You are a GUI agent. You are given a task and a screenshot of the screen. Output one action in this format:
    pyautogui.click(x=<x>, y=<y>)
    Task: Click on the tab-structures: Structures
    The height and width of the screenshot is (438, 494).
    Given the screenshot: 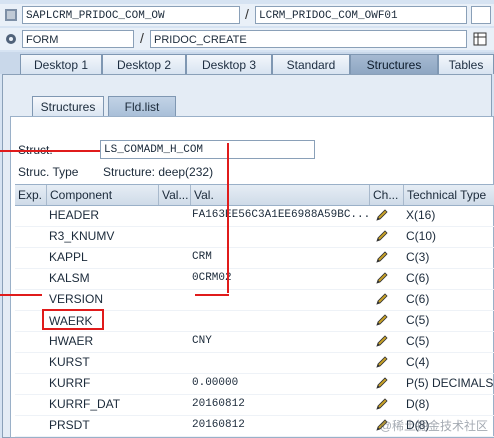 What is the action you would take?
    pyautogui.click(x=394, y=64)
    